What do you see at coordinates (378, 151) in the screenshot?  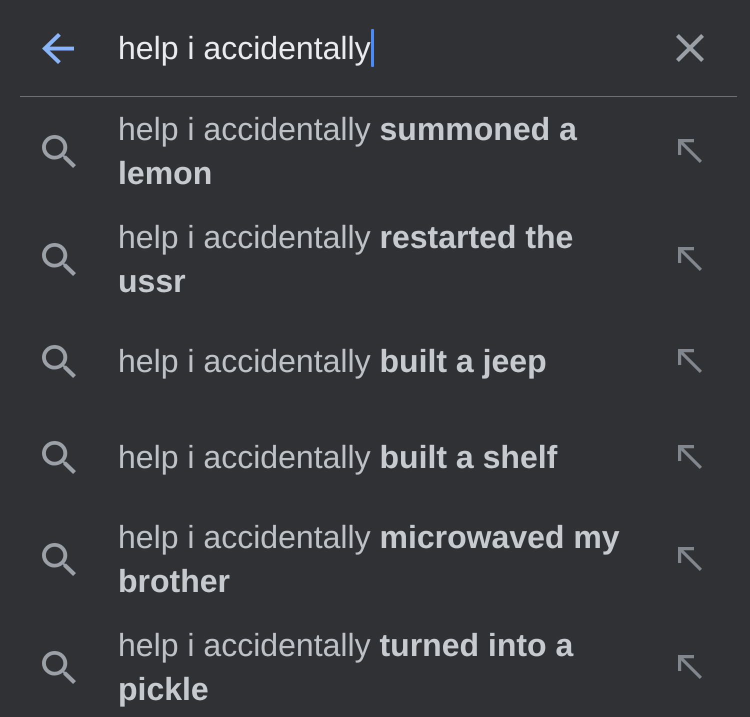 I see `suggestion-text: help i accidentally summoned a lemon` at bounding box center [378, 151].